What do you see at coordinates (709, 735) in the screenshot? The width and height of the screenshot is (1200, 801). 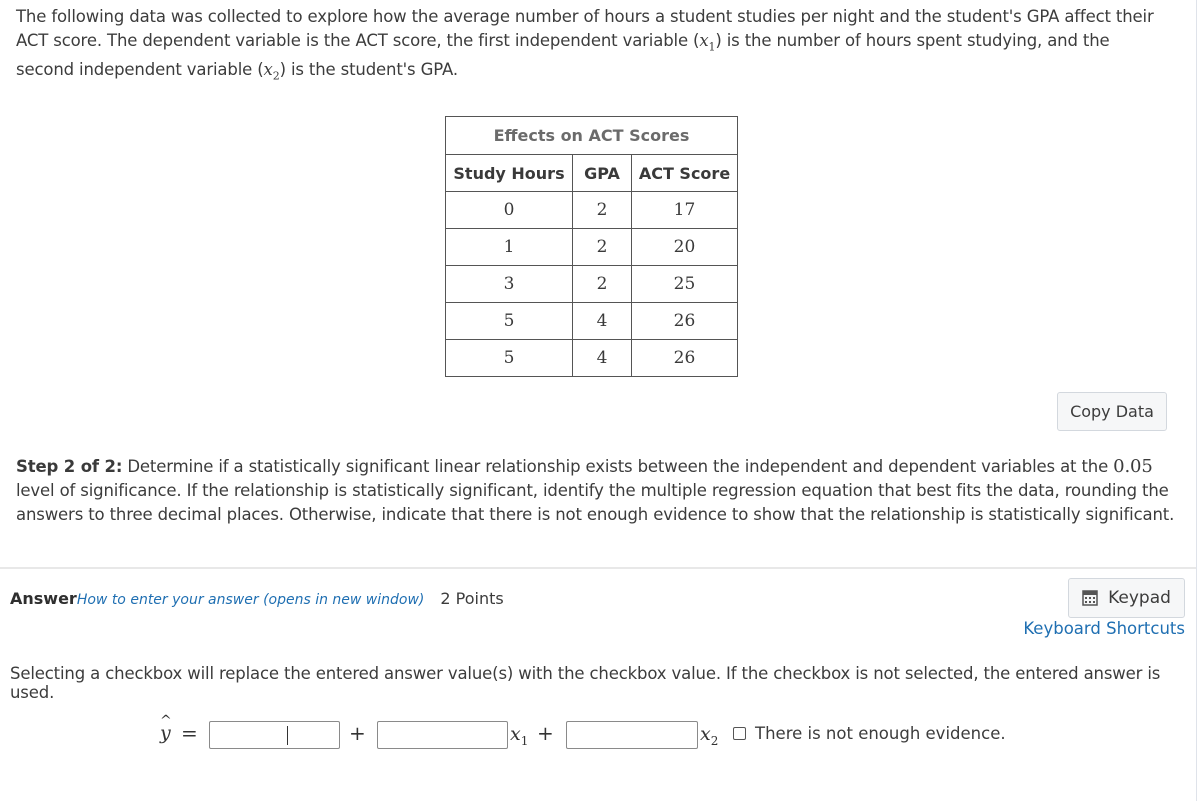 I see `x2-variable: x2` at bounding box center [709, 735].